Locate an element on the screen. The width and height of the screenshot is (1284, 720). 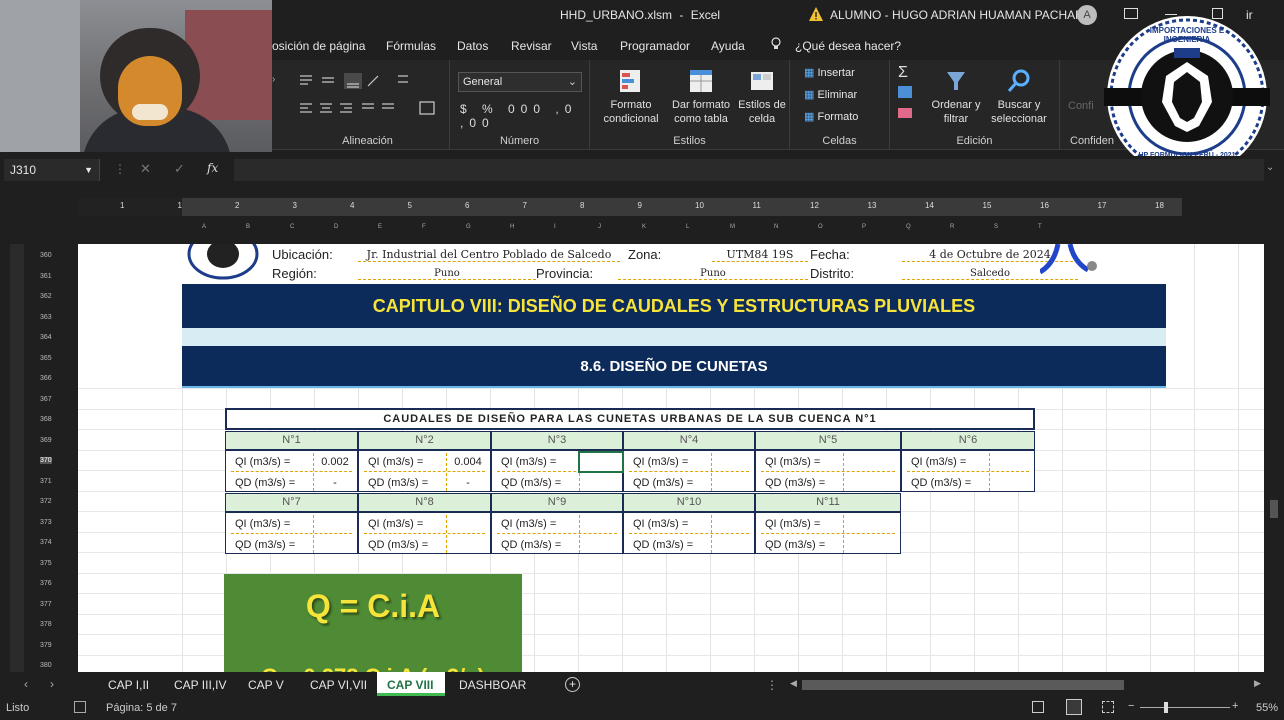
tab-formulas: Fórmulas is located at coordinates (411, 46).